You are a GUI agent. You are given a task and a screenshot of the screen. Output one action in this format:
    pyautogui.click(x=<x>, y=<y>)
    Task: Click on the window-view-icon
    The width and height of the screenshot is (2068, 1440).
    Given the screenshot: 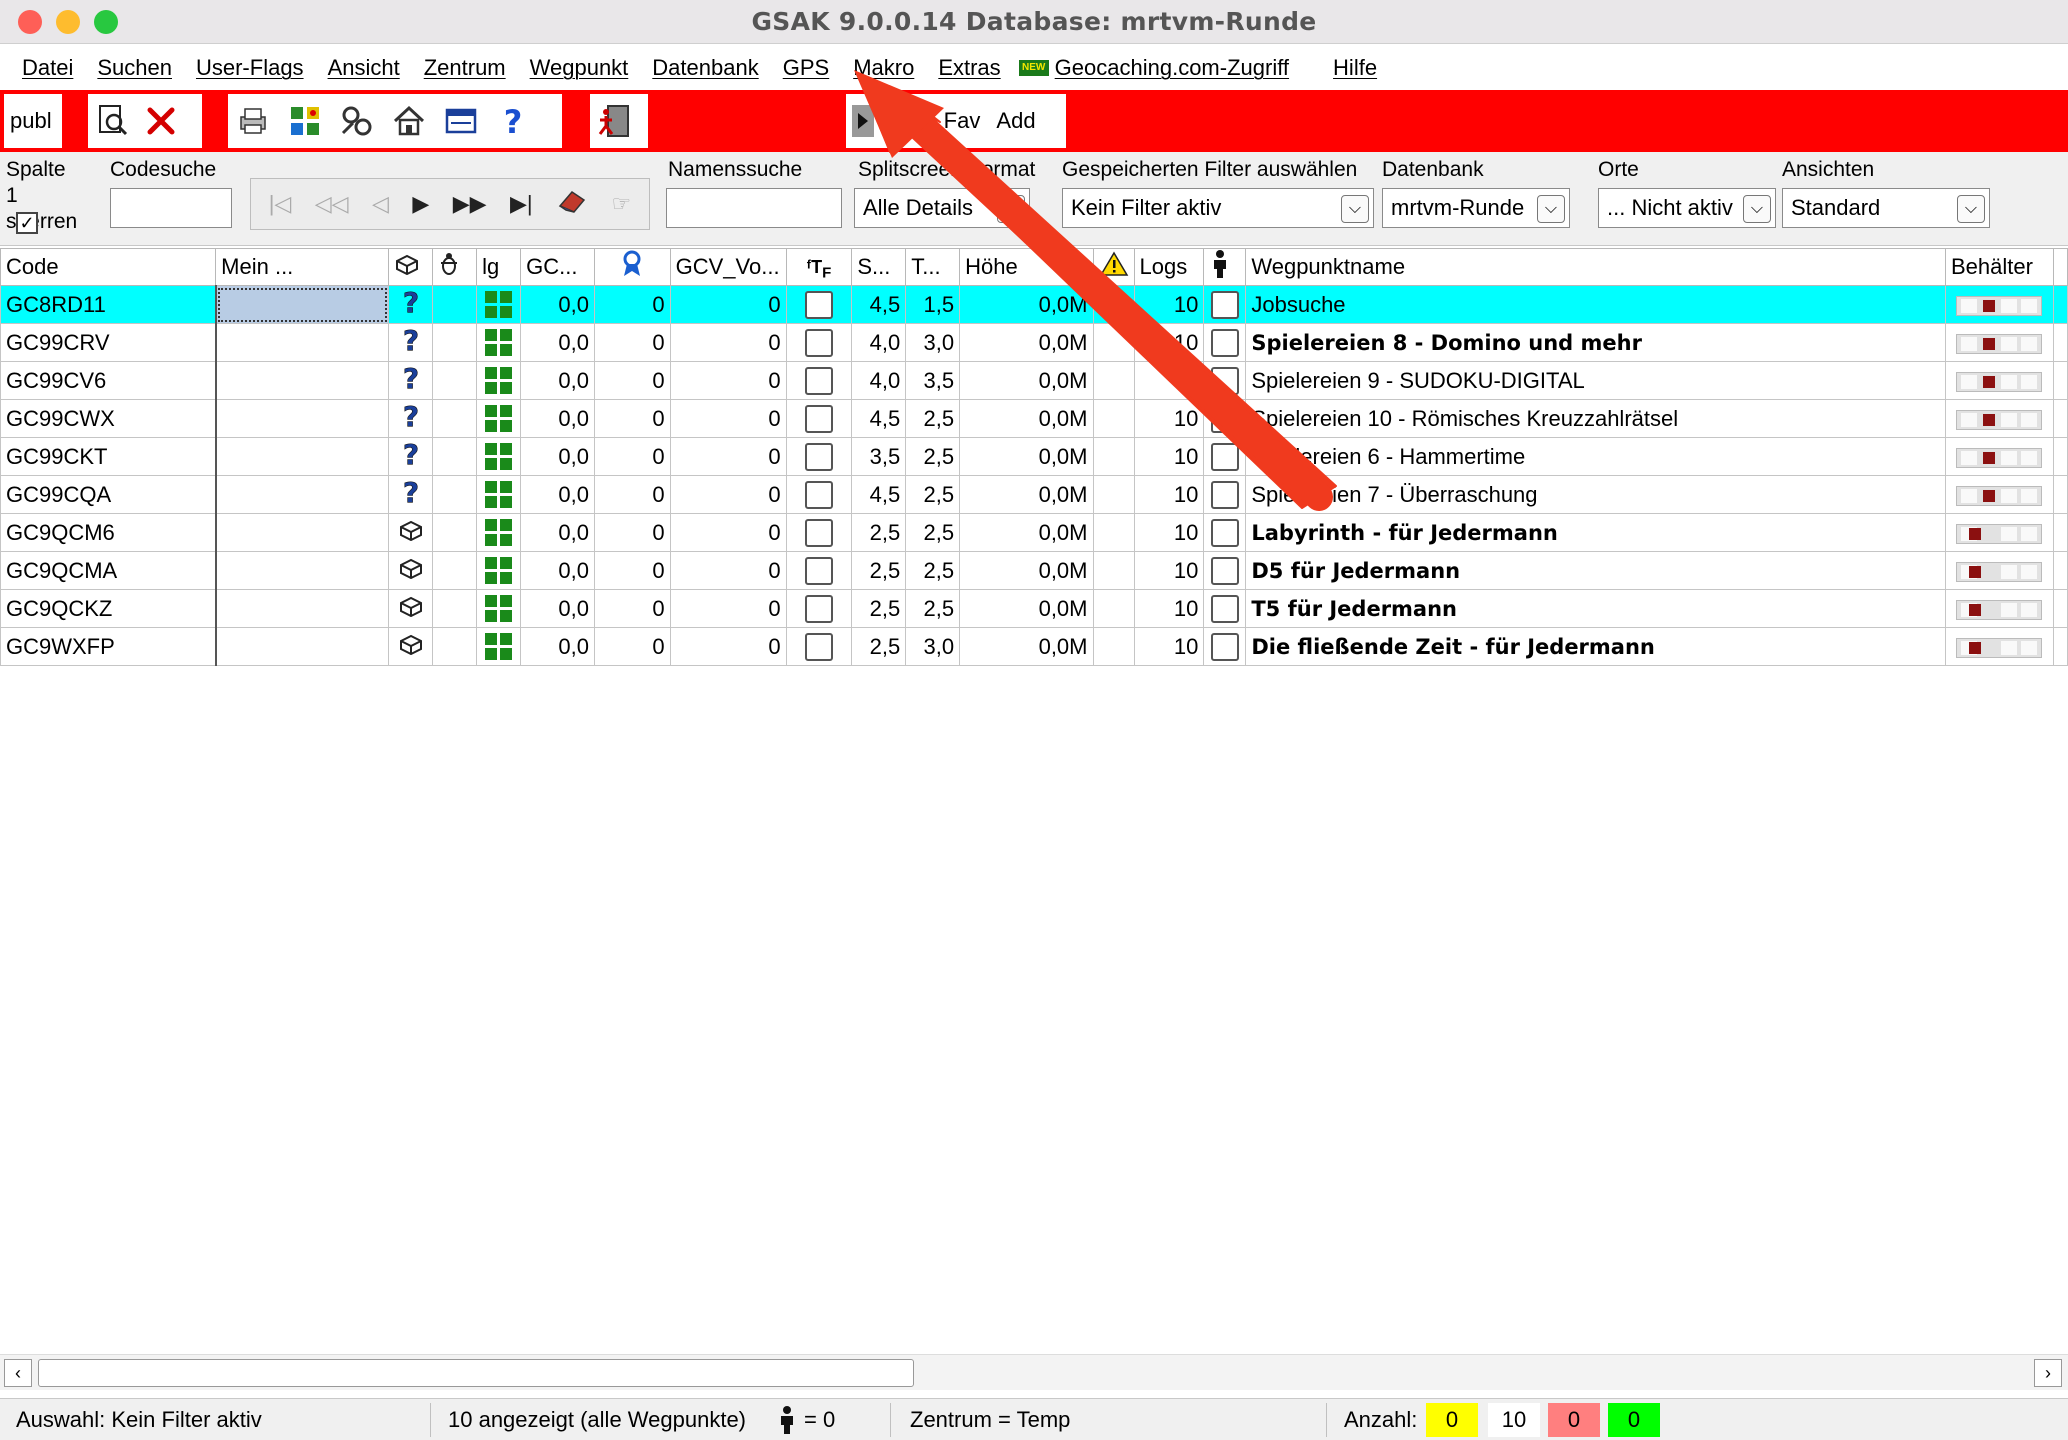 What is the action you would take?
    pyautogui.click(x=461, y=121)
    